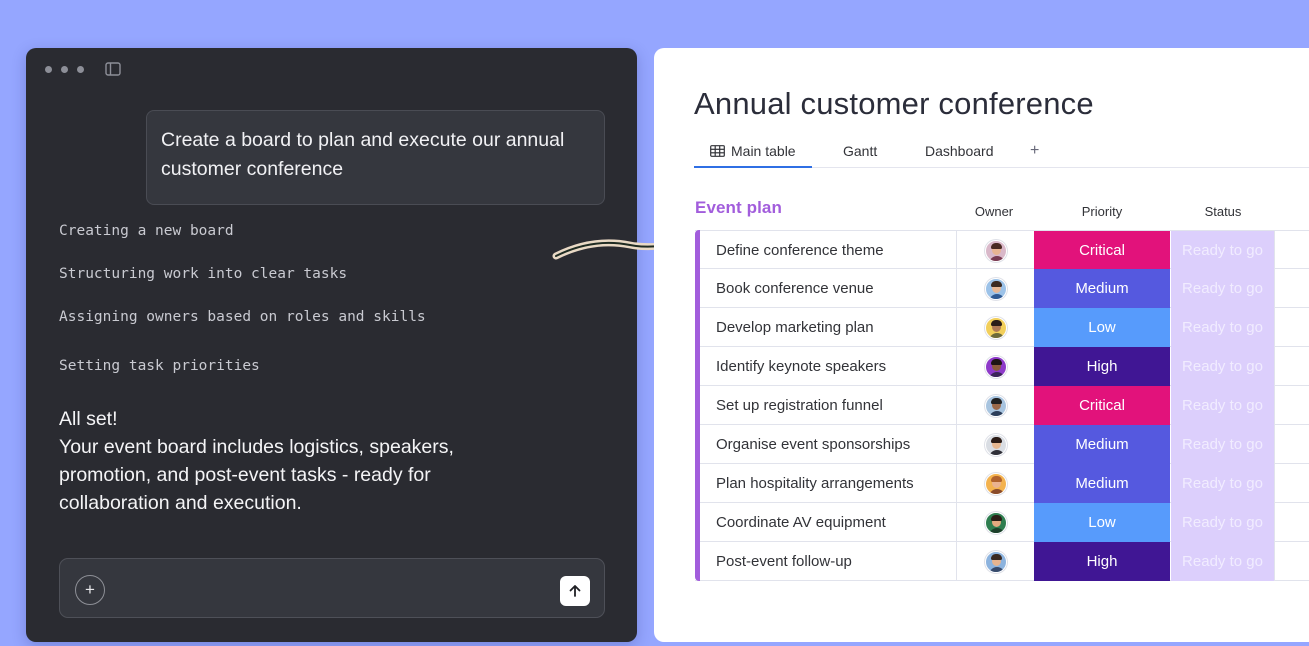 The width and height of the screenshot is (1309, 646). I want to click on tab-dashboard: Dashboard, so click(959, 151).